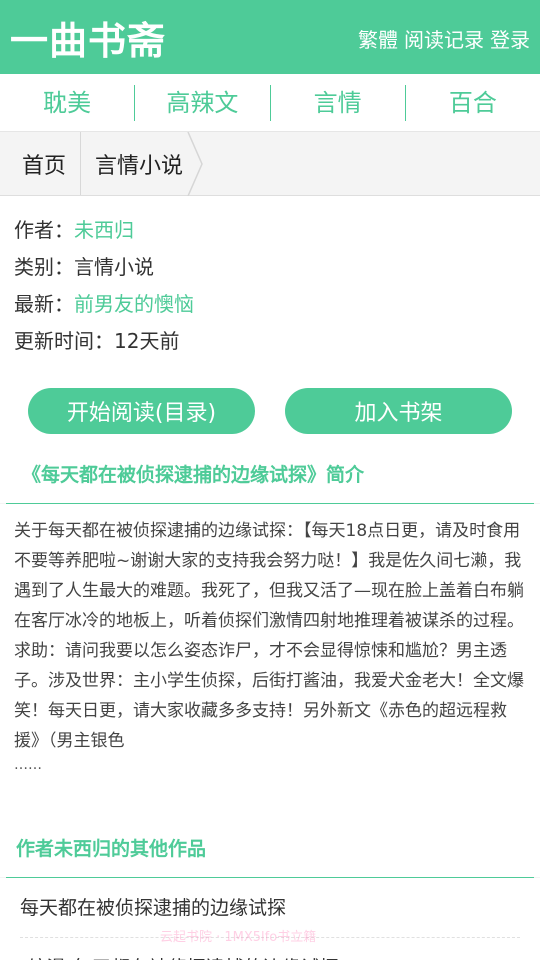  What do you see at coordinates (338, 102) in the screenshot?
I see `category-tab-yanqing: 言情` at bounding box center [338, 102].